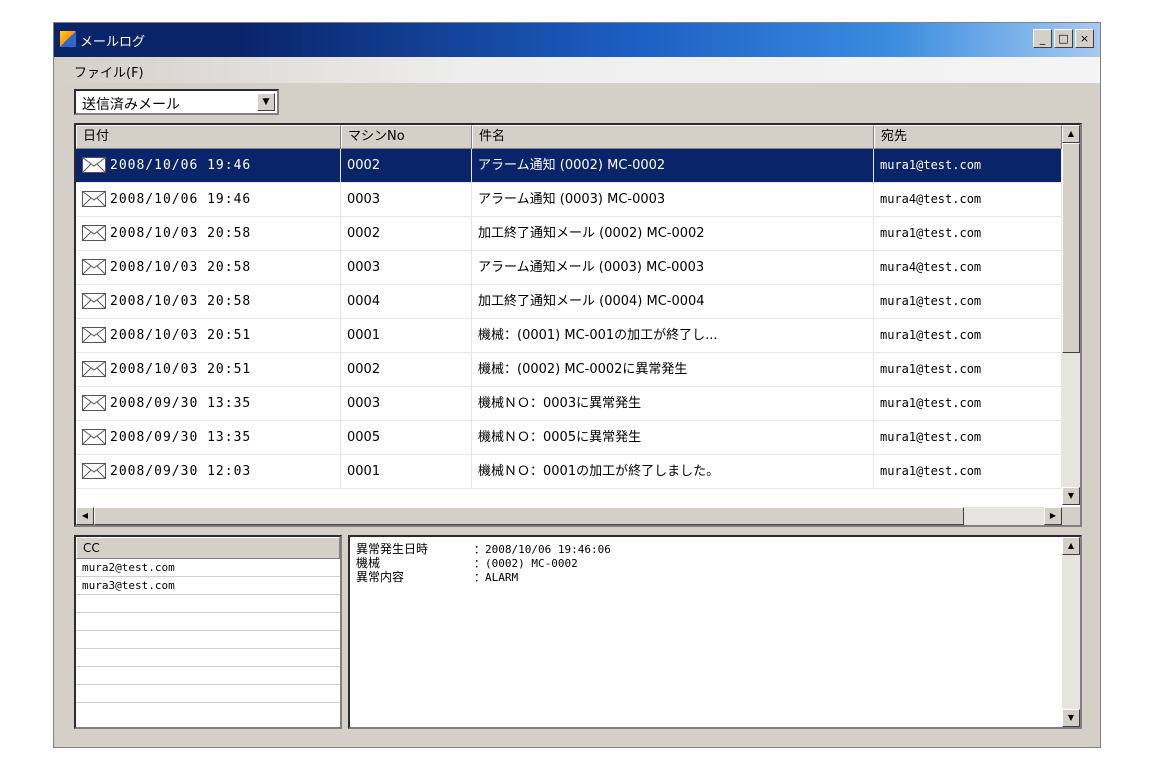 The width and height of the screenshot is (1154, 773). What do you see at coordinates (1071, 134) in the screenshot?
I see `scroll-up-icon: ▲` at bounding box center [1071, 134].